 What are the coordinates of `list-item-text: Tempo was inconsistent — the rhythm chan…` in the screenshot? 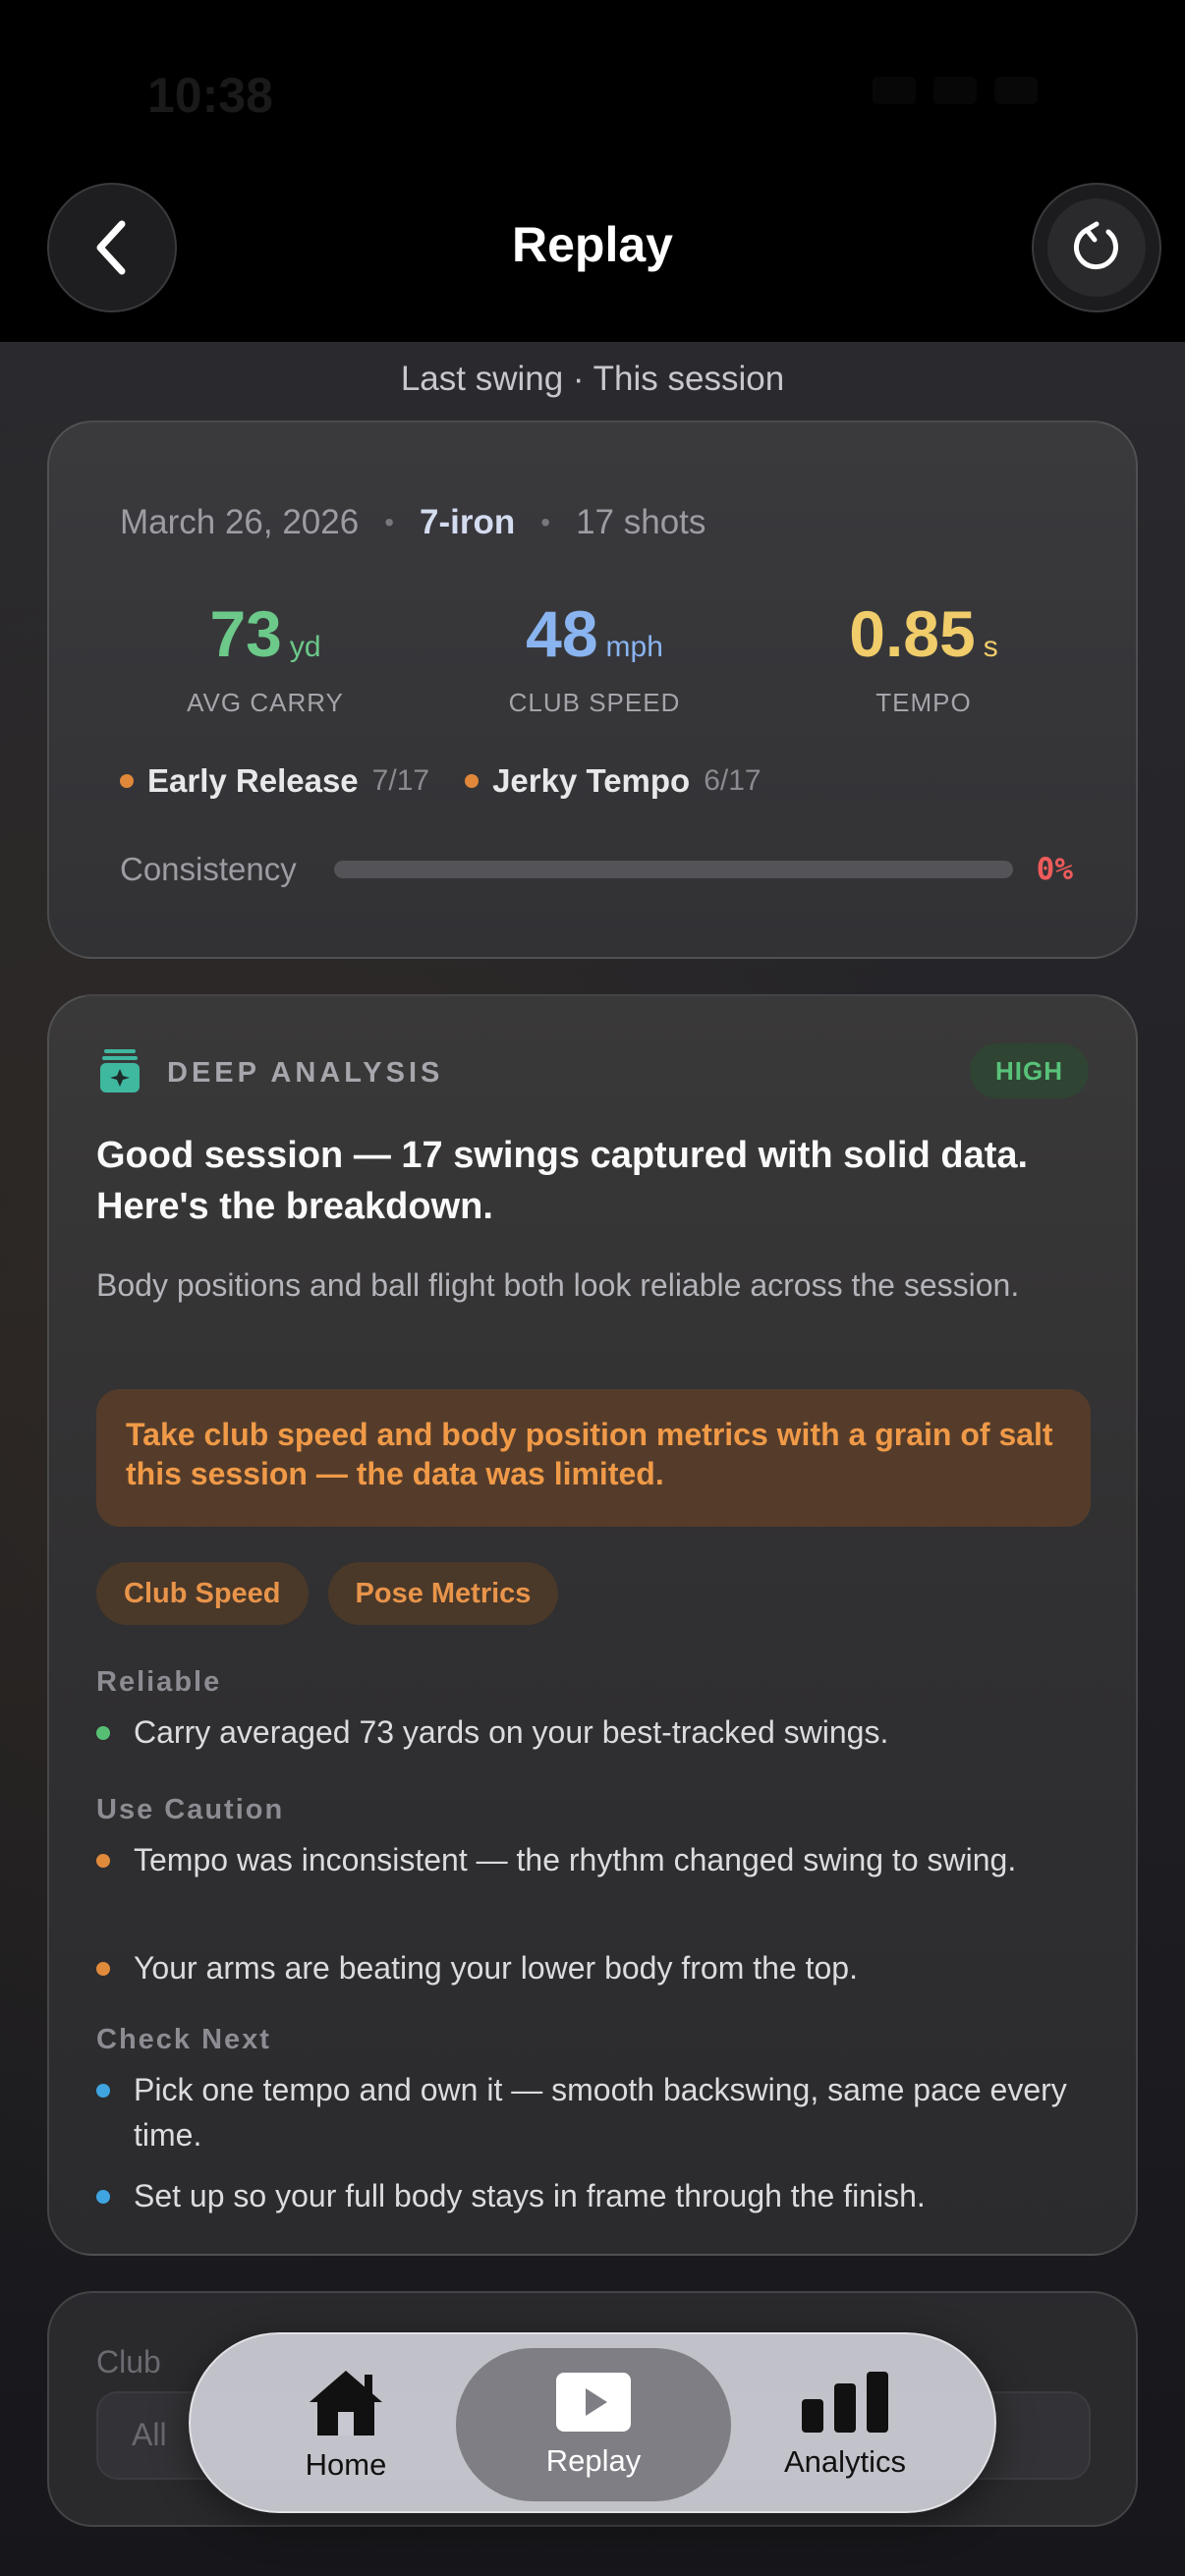 It's located at (575, 1859).